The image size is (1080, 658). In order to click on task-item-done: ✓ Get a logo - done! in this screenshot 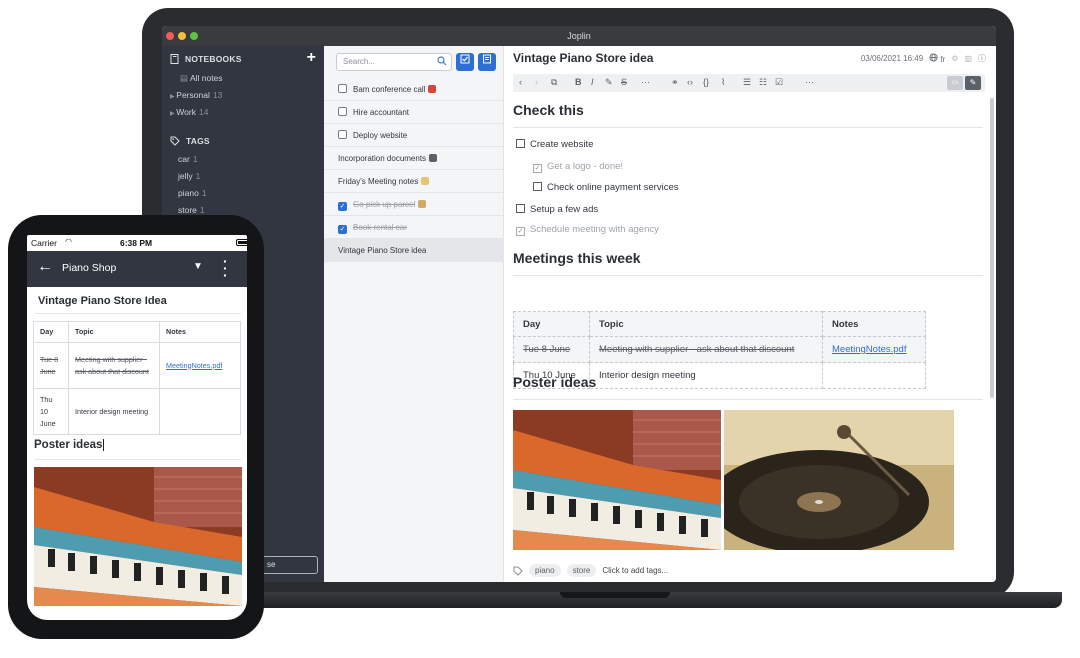, I will do `click(578, 167)`.